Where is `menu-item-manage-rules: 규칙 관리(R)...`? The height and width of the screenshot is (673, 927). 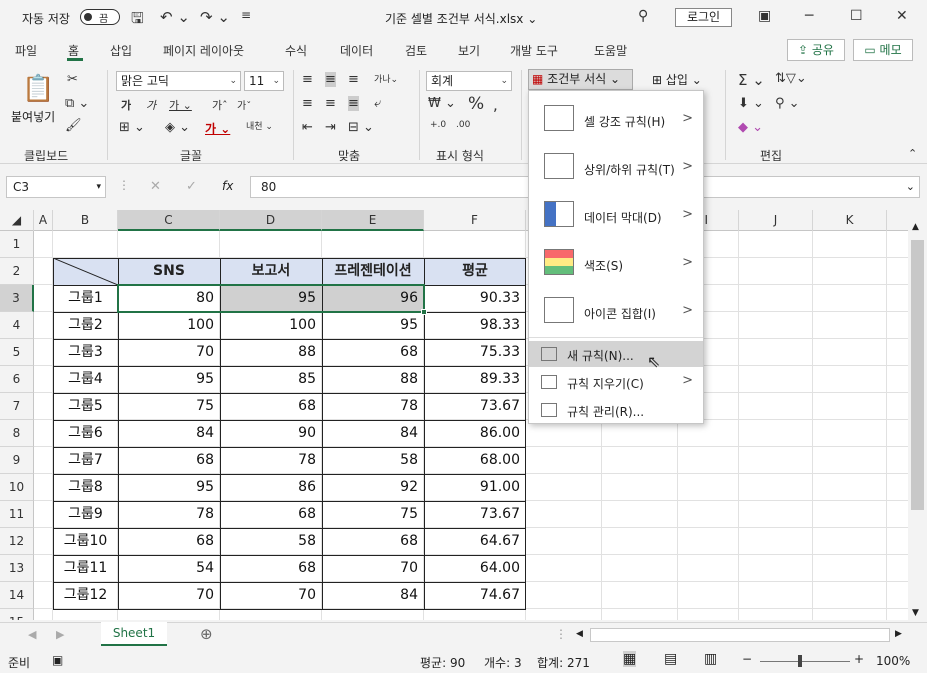
menu-item-manage-rules: 규칙 관리(R)... is located at coordinates (616, 410).